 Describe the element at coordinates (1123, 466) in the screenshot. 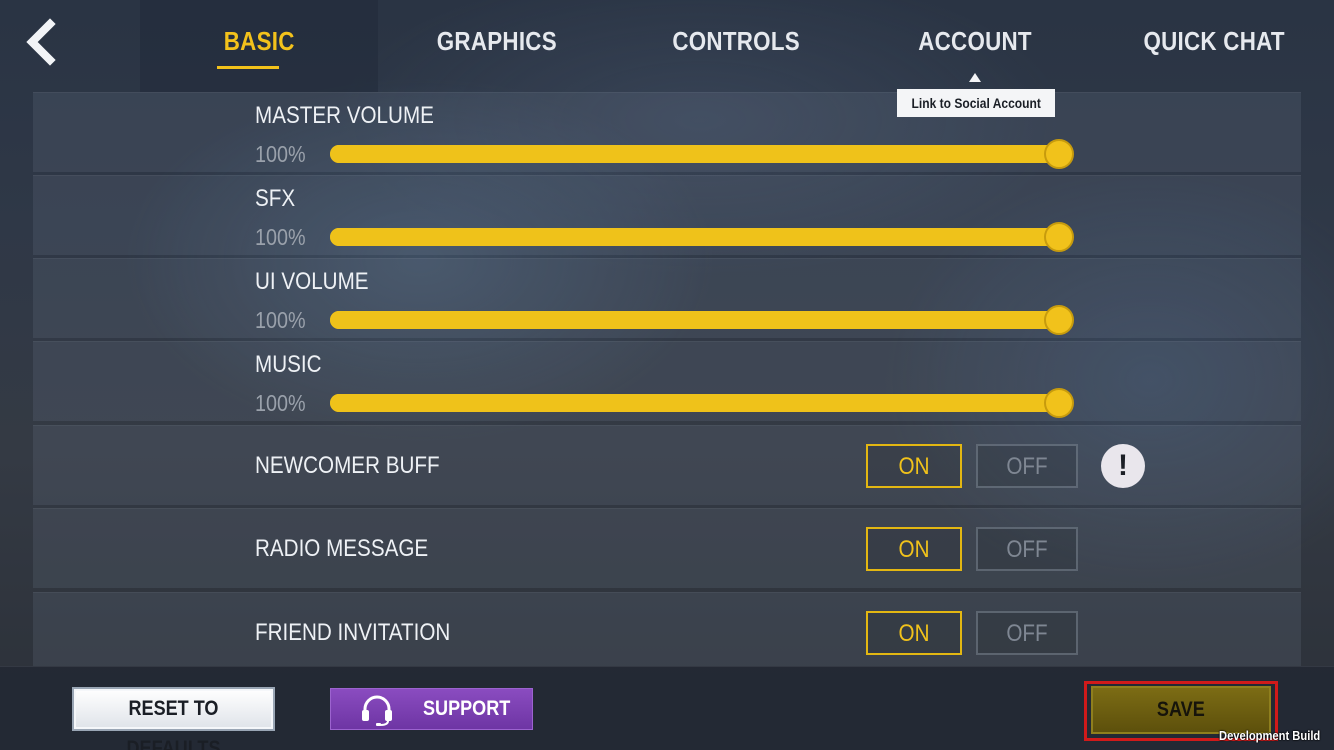

I see `info-exclamation-icon: !` at that location.